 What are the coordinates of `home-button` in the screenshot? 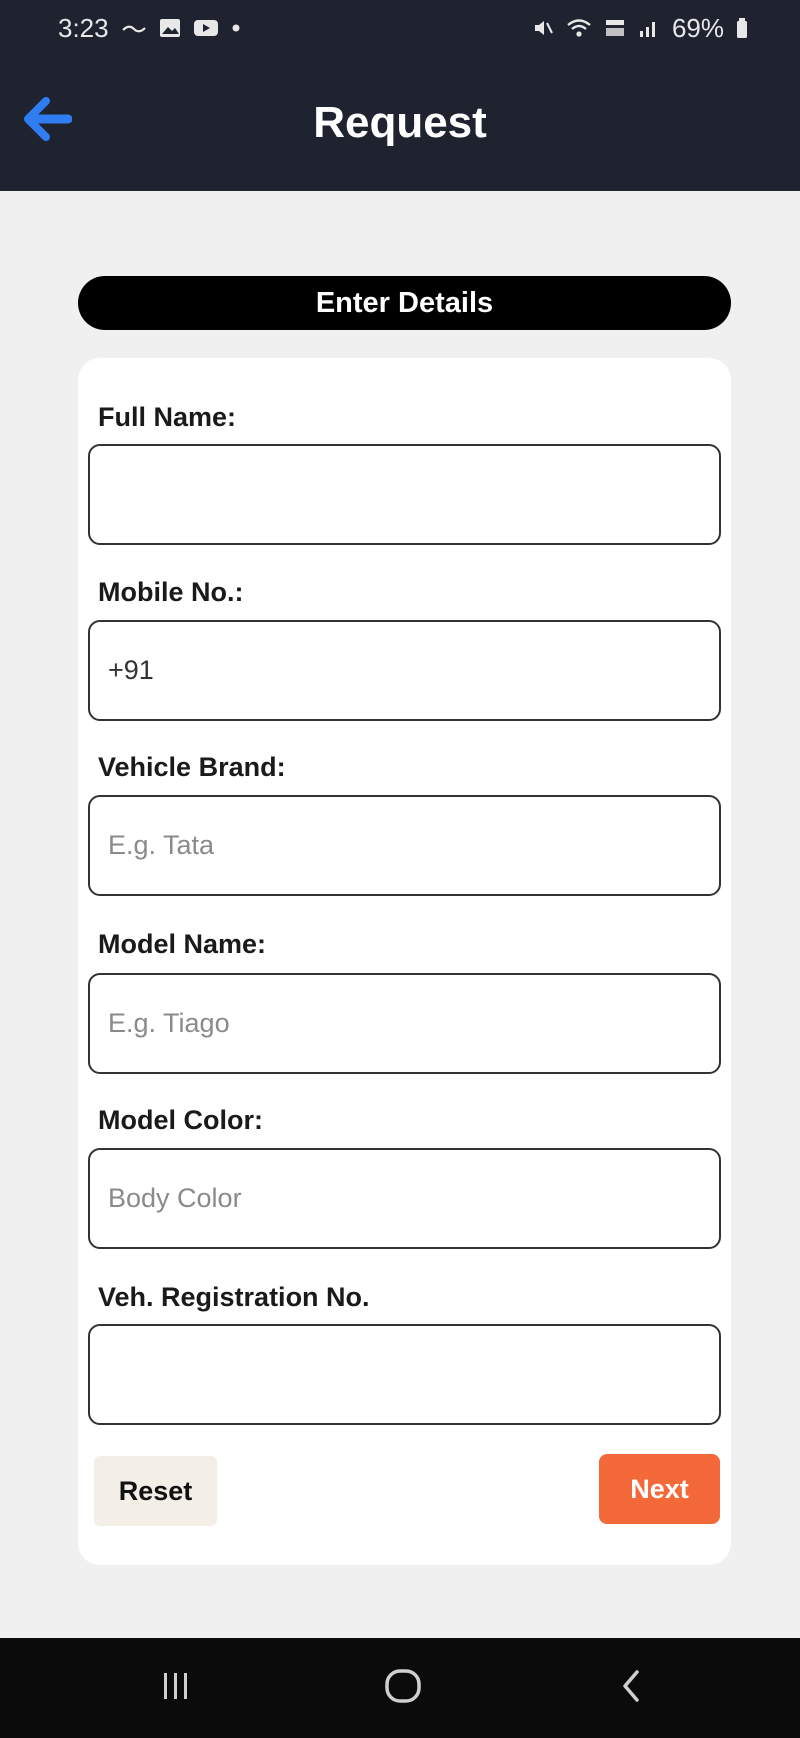 It's located at (403, 1688).